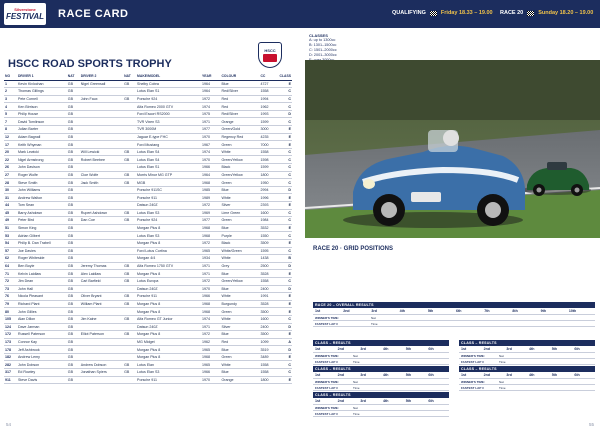  What do you see at coordinates (101, 372) in the screenshot?
I see `entry-cell: Jonathan Spiers` at bounding box center [101, 372].